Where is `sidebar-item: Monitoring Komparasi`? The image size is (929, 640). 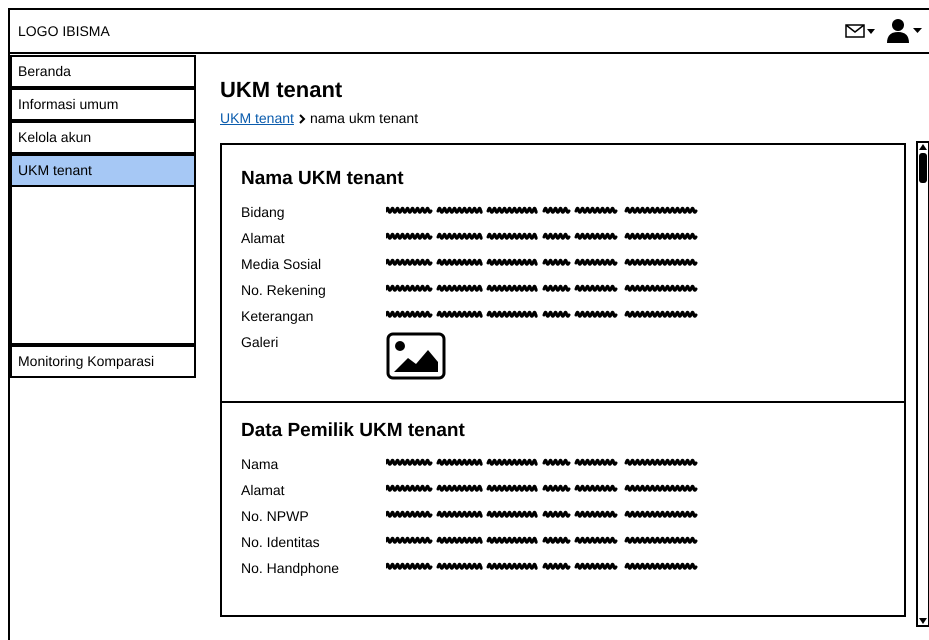 sidebar-item: Monitoring Komparasi is located at coordinates (103, 361).